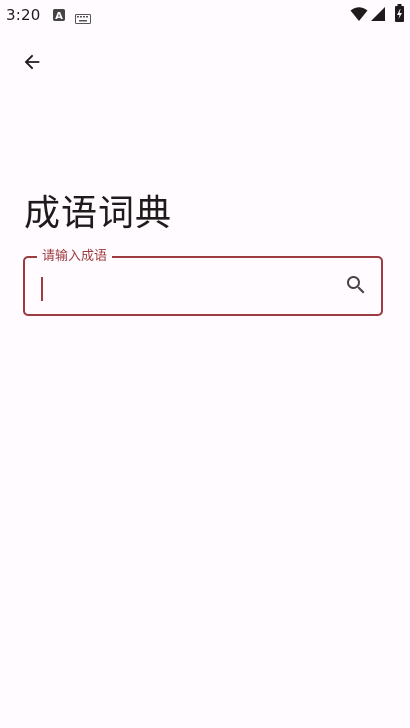  I want to click on battery-icon, so click(399, 15).